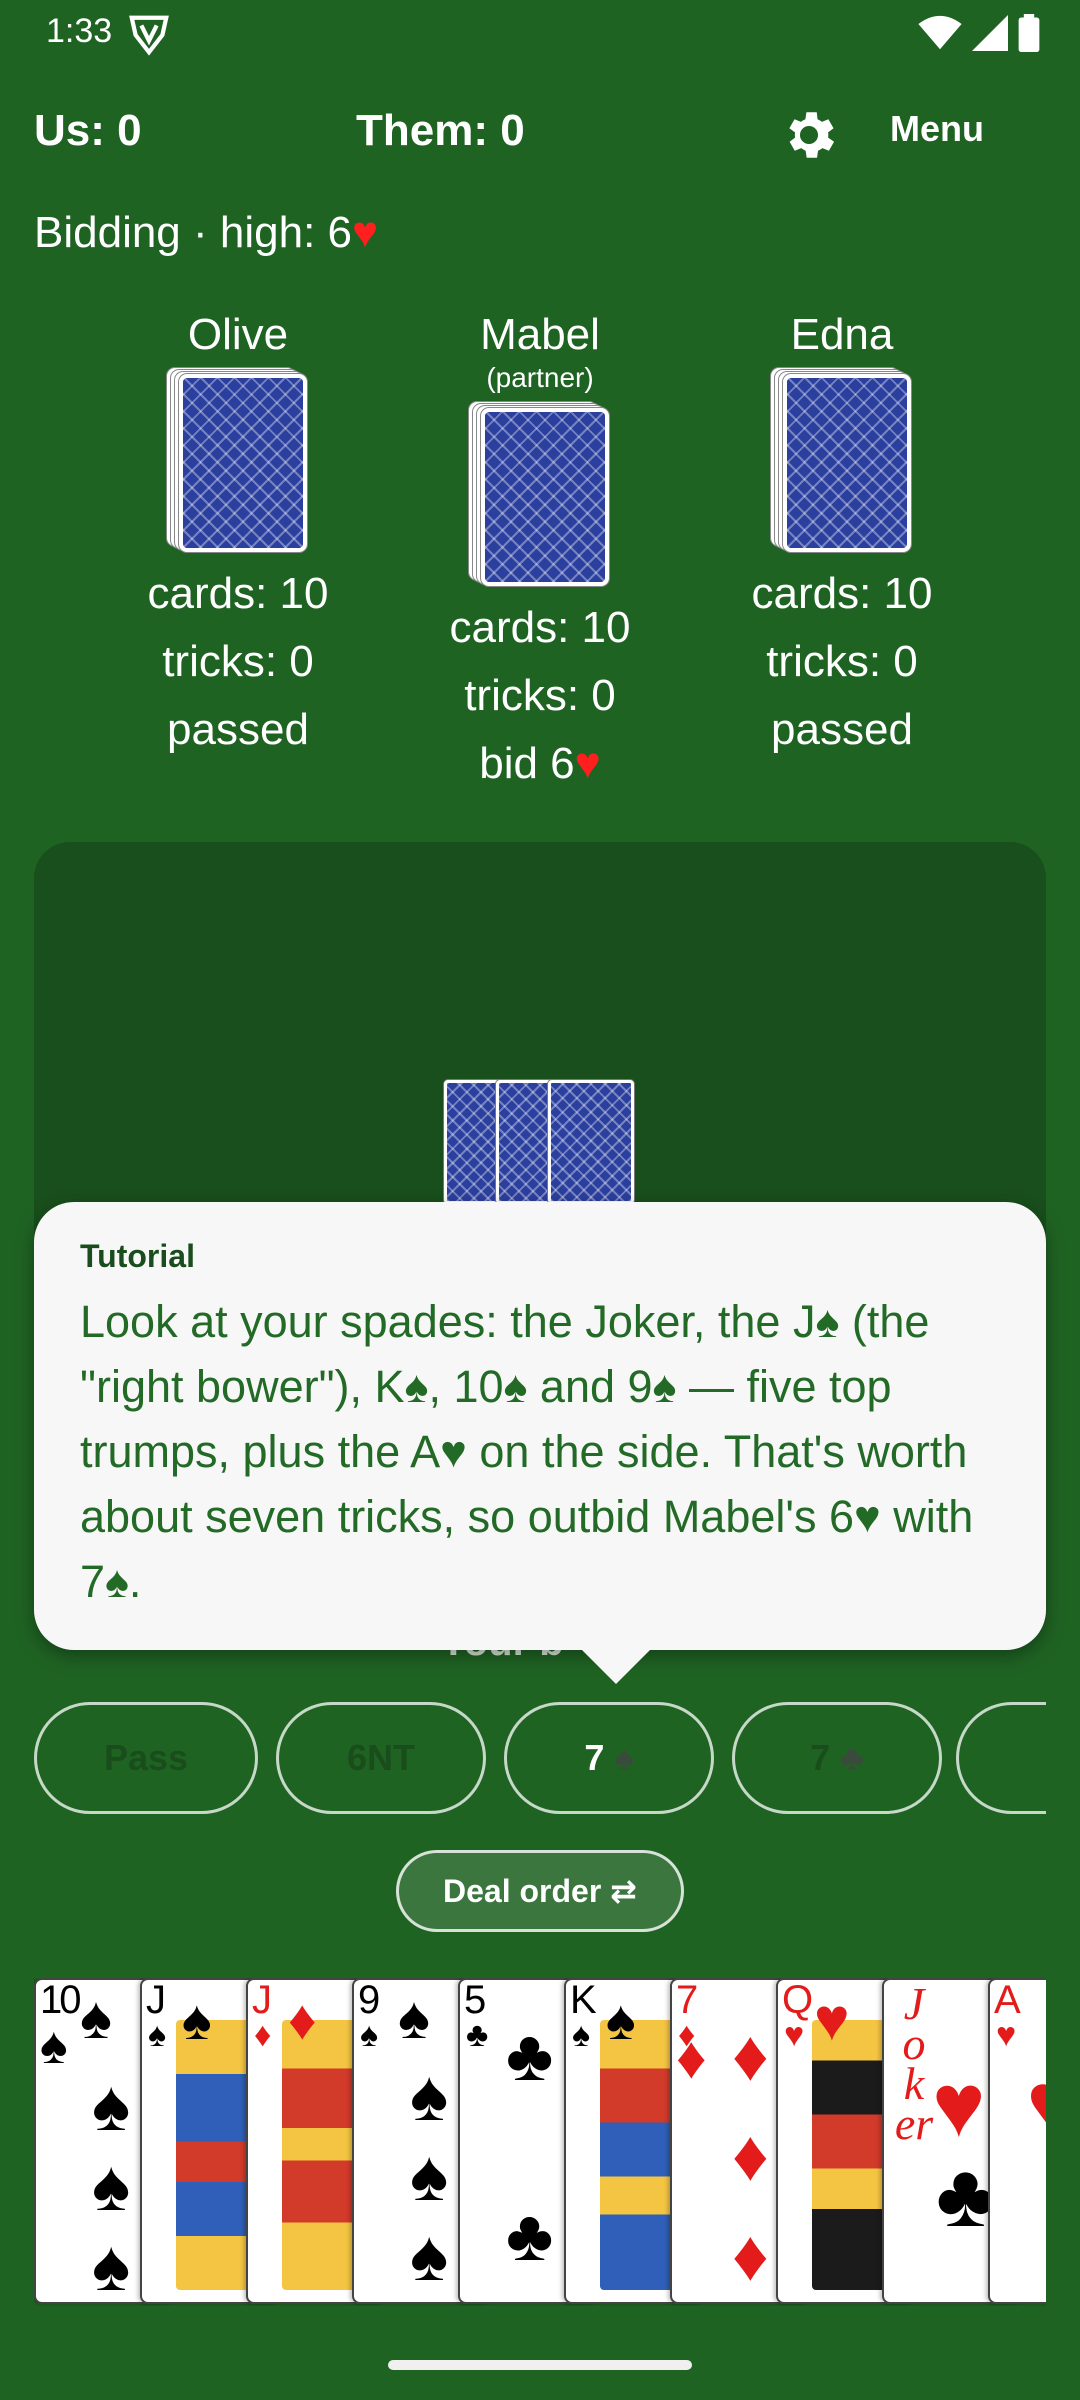 The height and width of the screenshot is (2400, 1080). I want to click on player-olive: Olive cards: 10 tricks: 0 passed, so click(238, 537).